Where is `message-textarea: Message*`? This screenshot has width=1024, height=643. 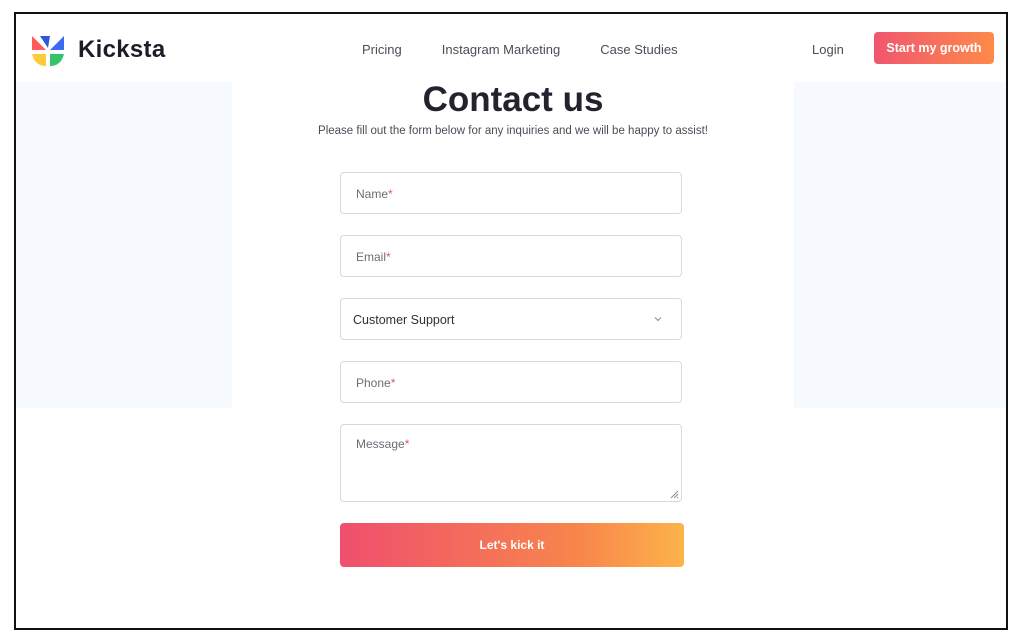
message-textarea: Message* is located at coordinates (511, 463).